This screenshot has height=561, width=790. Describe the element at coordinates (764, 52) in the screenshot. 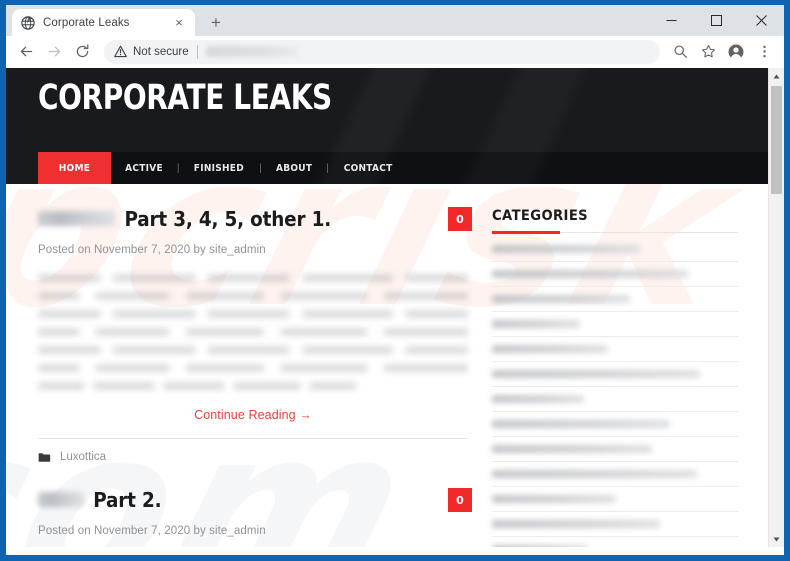

I see `three-dot-menu-icon` at that location.